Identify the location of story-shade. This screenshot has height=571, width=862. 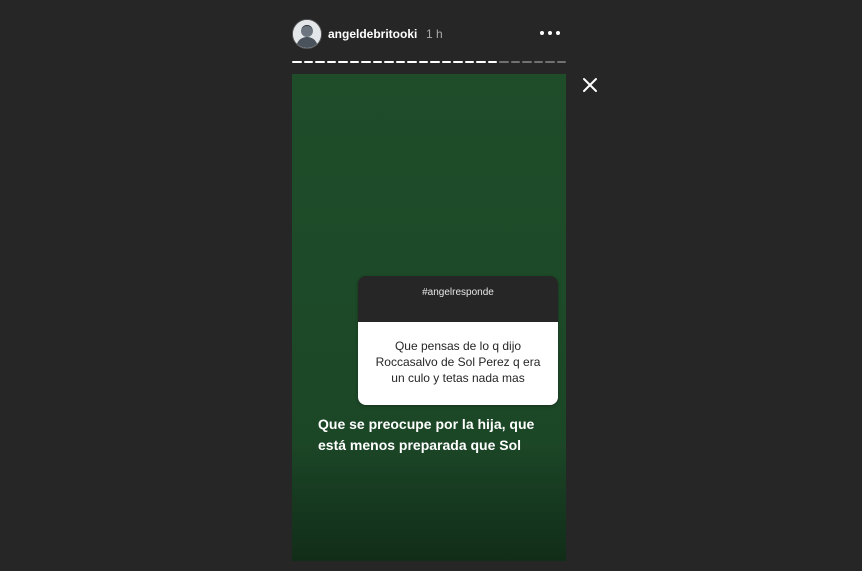
(429, 501).